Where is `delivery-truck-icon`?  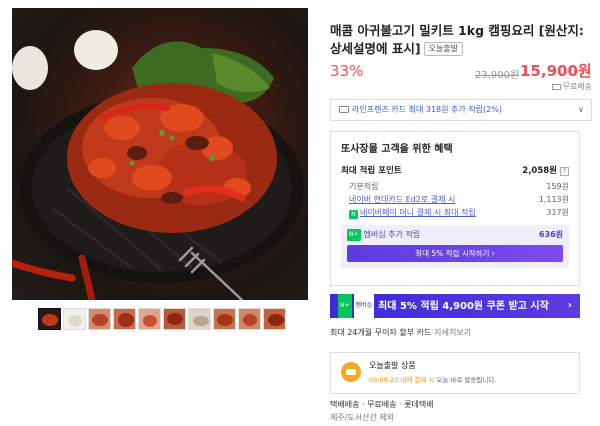 delivery-truck-icon is located at coordinates (351, 372).